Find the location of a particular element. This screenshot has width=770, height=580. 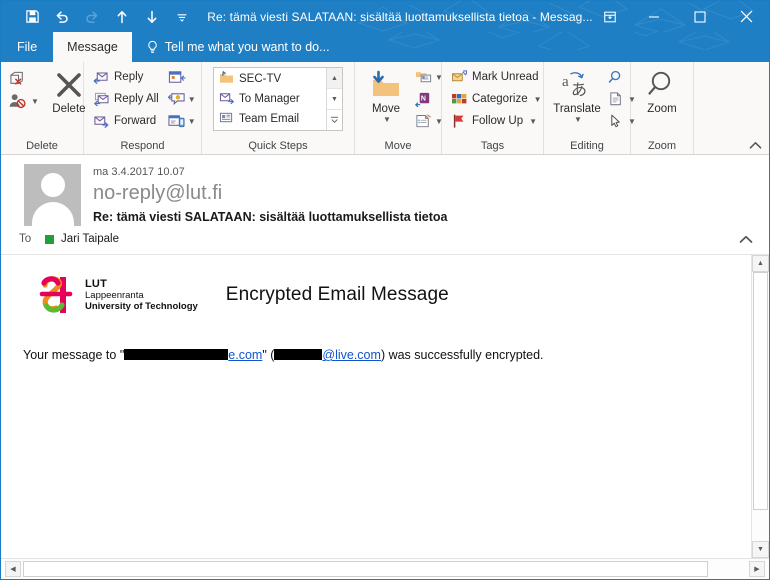

quick-step-sec-tv: SEC-TV is located at coordinates (271, 79).